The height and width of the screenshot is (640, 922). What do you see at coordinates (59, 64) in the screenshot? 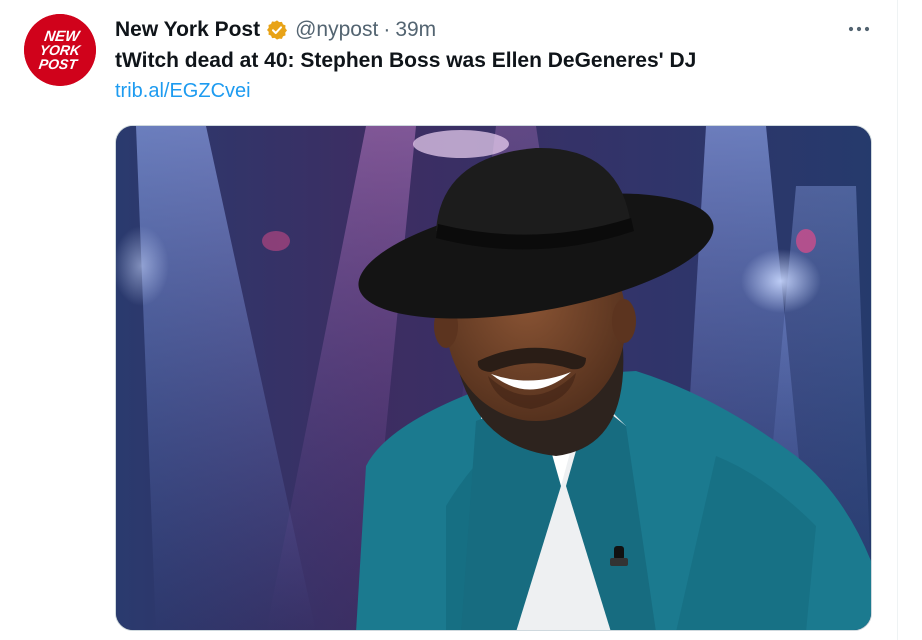
I see `logo-line-post: POST` at bounding box center [59, 64].